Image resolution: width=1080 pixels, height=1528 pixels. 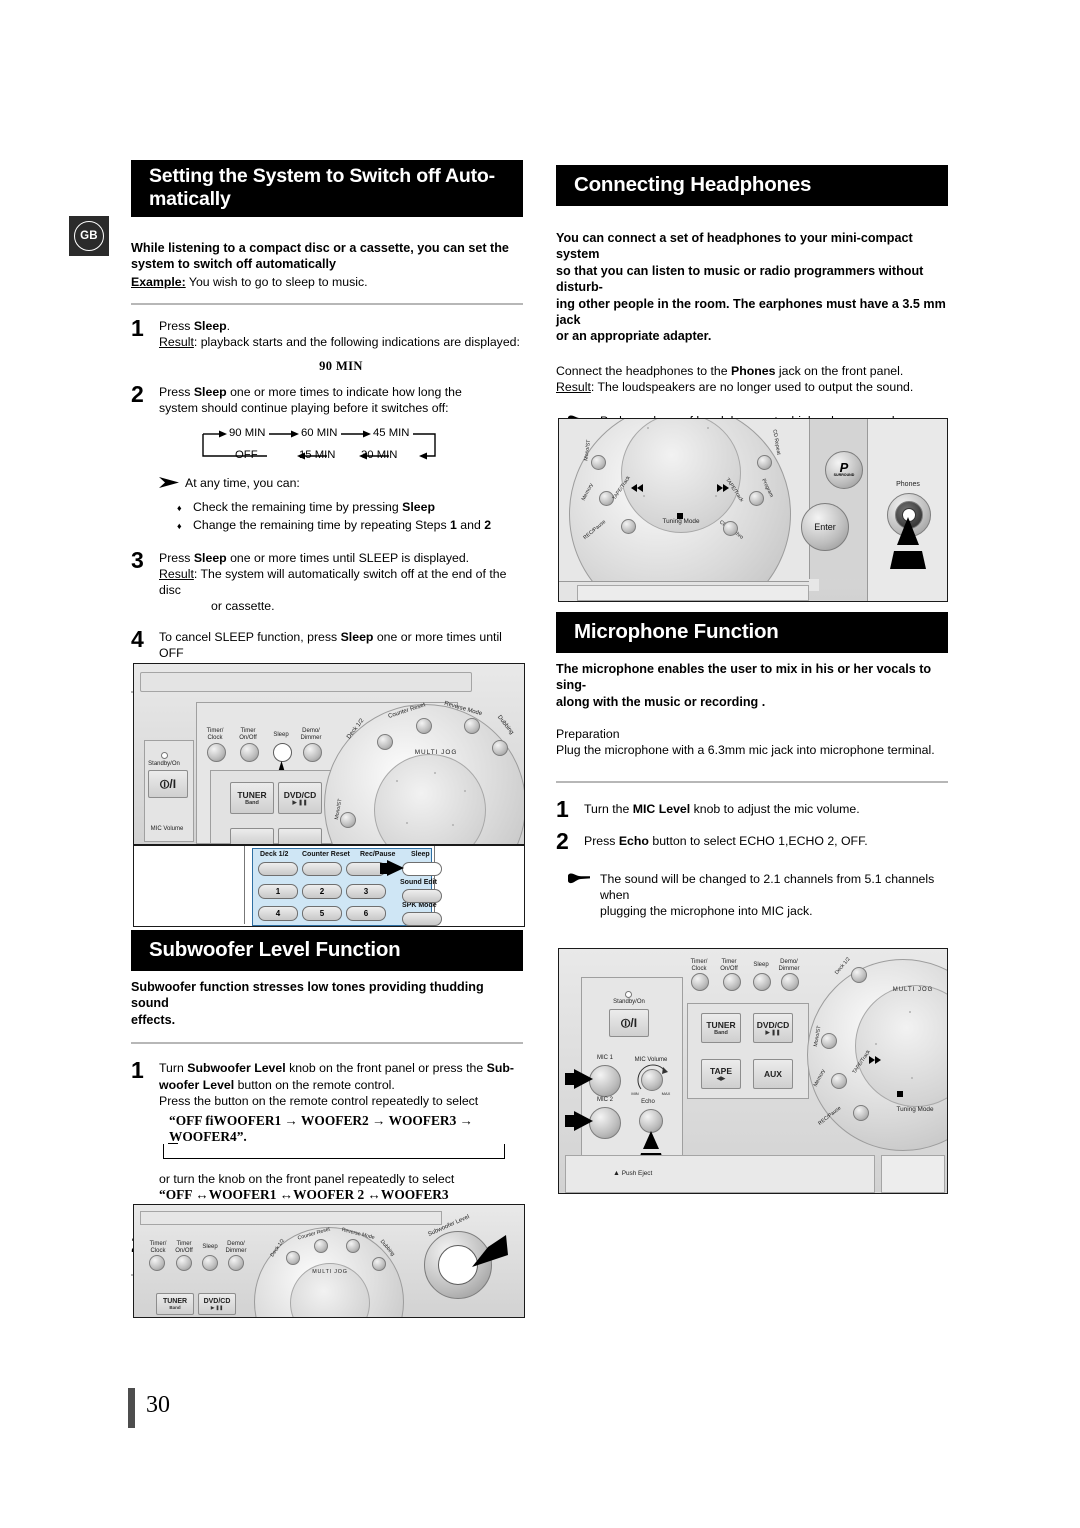 What do you see at coordinates (753, 370) in the screenshot?
I see `hp-body-bold: Phones` at bounding box center [753, 370].